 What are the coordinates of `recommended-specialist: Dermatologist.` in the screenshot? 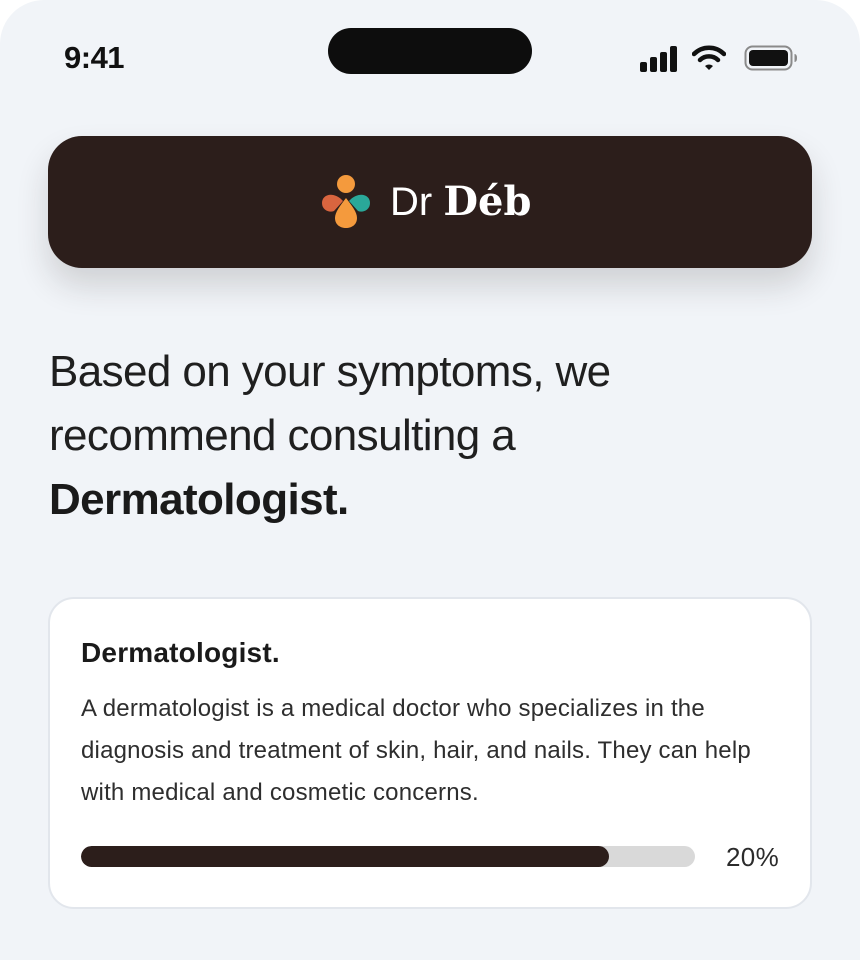 It's located at (199, 499).